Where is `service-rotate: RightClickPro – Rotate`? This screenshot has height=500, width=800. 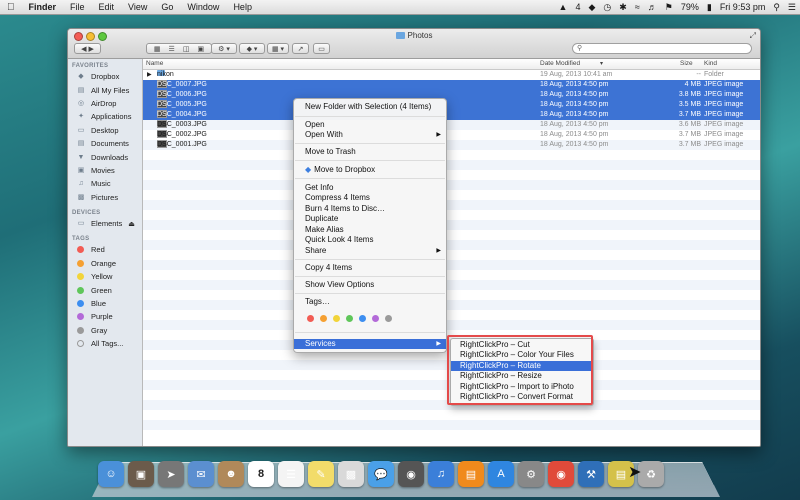 service-rotate: RightClickPro – Rotate is located at coordinates (522, 366).